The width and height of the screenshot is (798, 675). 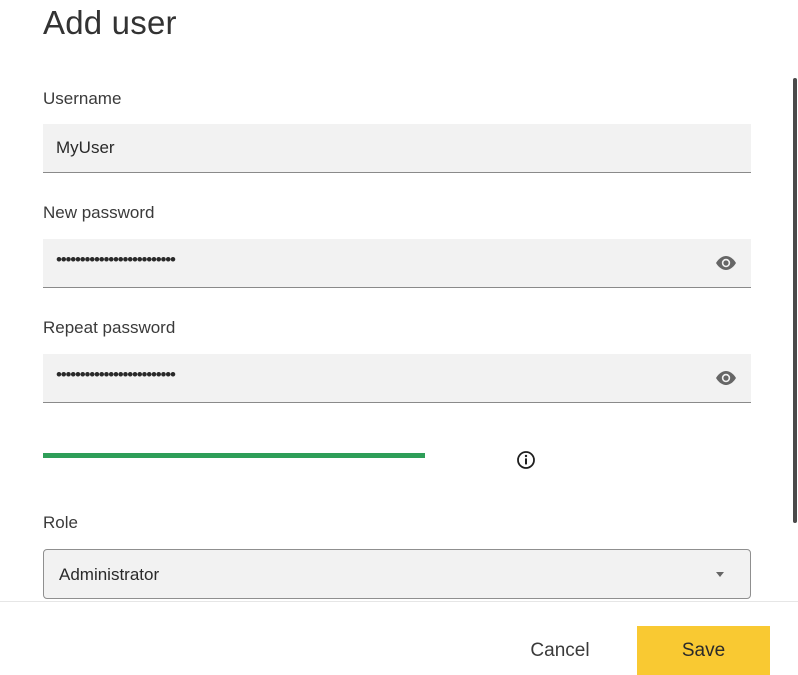 I want to click on new-password-label: New password, so click(x=99, y=212).